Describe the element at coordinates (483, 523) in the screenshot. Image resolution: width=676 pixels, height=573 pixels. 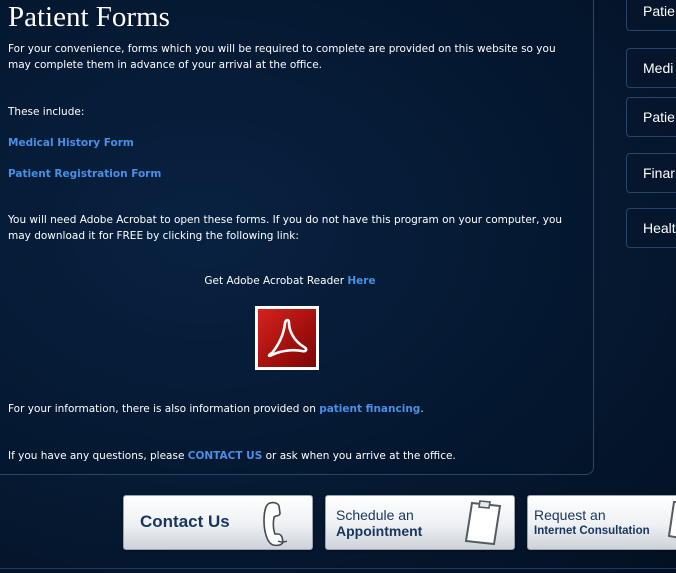
I see `clipboard-icon` at that location.